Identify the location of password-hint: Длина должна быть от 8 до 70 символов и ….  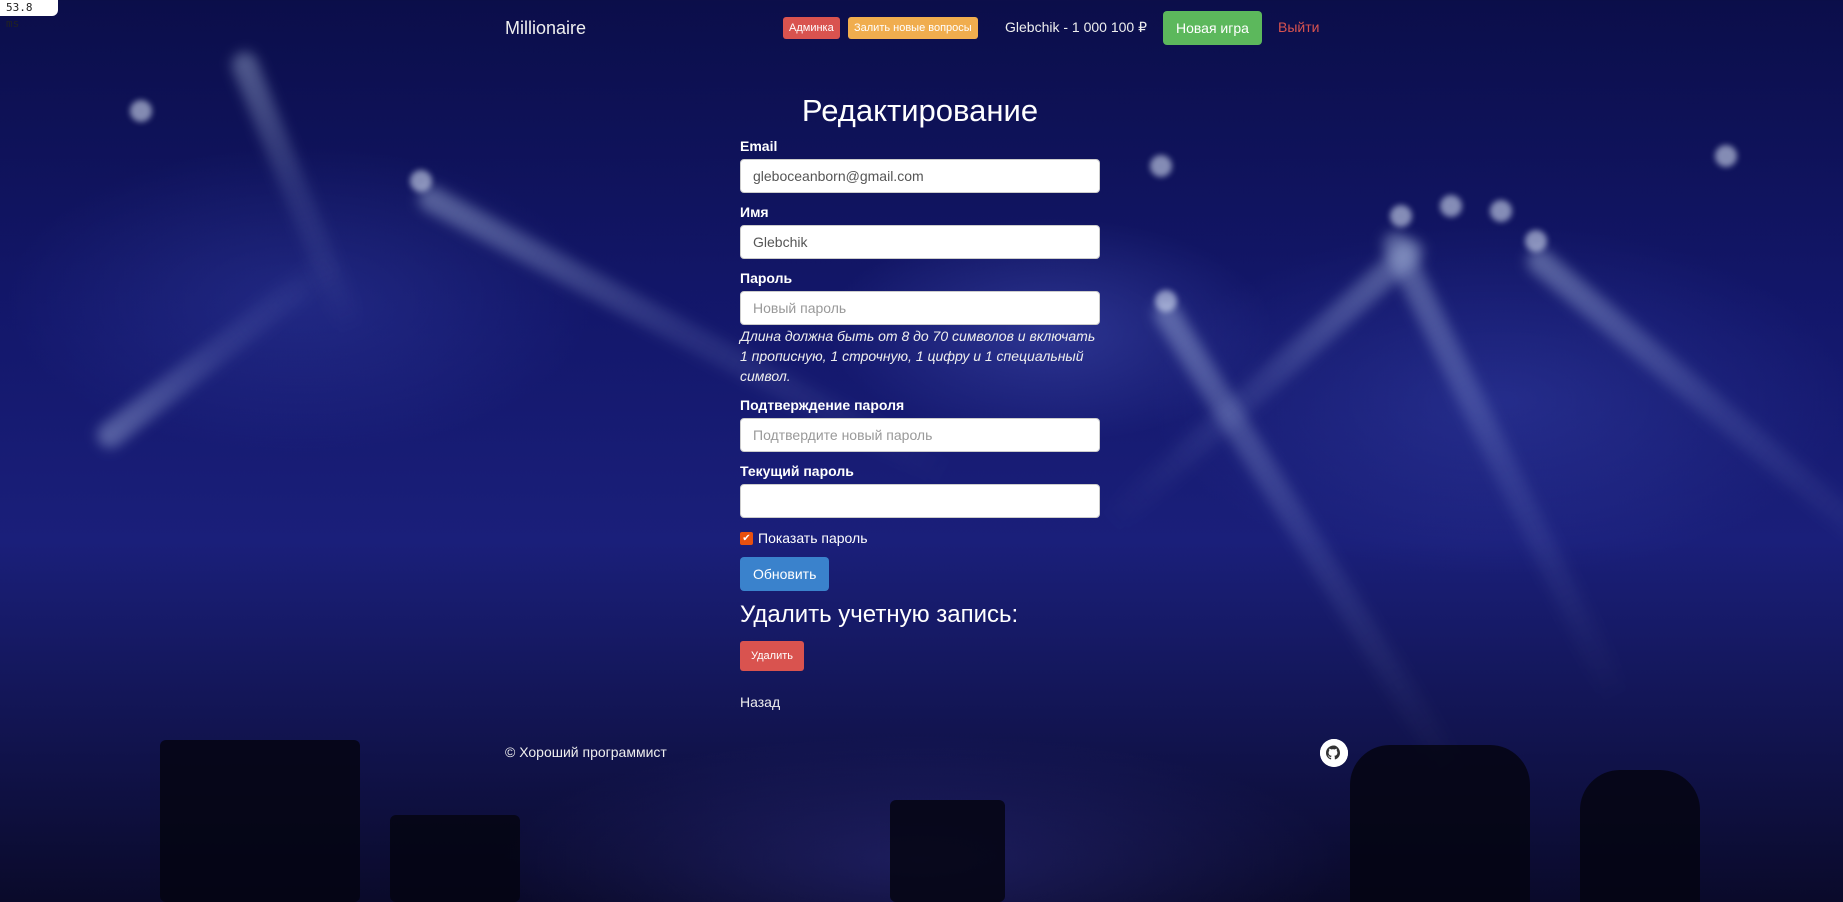
(918, 356).